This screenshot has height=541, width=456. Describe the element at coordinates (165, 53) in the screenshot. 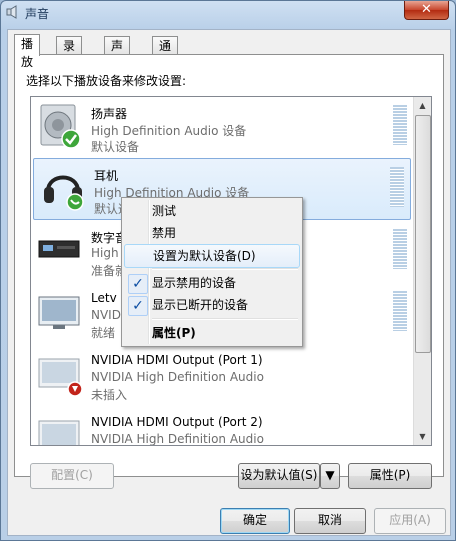

I see `tab-communications: 通信` at that location.